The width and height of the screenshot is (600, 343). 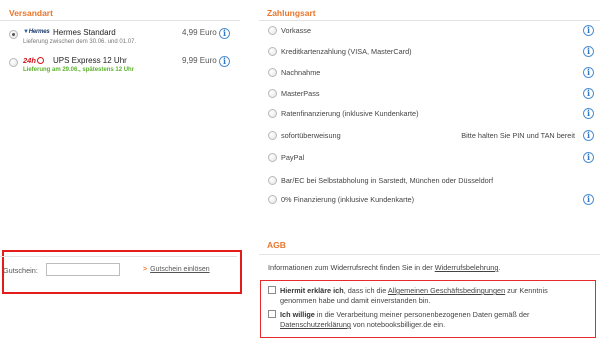 I want to click on shipping-name: UPS Express 12 Uhr, so click(x=90, y=60).